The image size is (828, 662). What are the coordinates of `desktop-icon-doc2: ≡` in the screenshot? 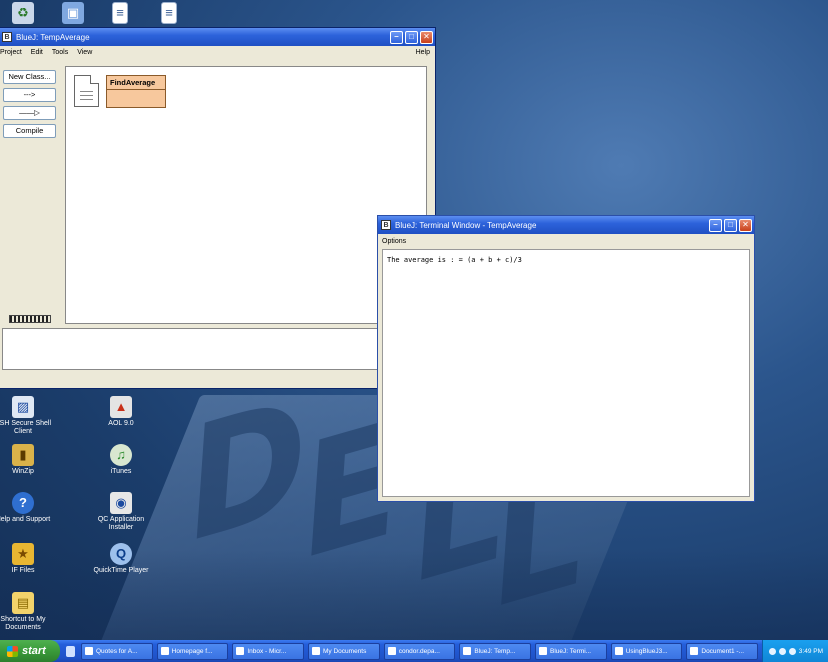 It's located at (169, 14).